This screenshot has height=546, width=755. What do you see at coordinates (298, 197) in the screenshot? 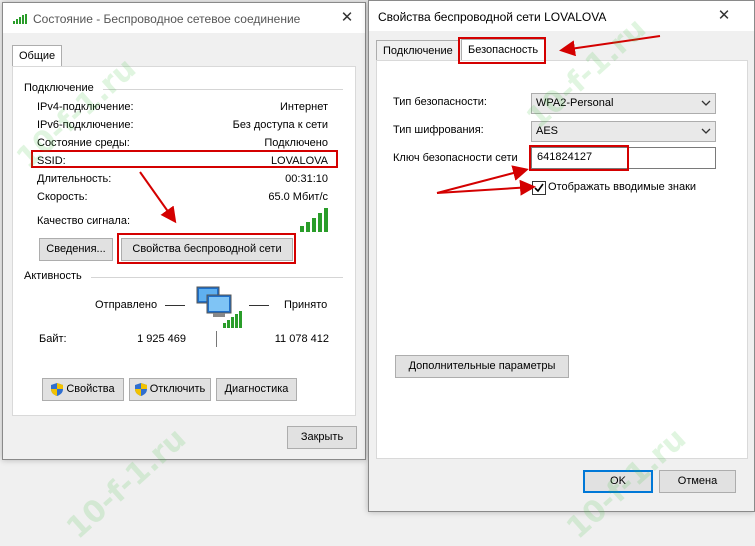
I see `speed-value: 65.0 Мбит/с` at bounding box center [298, 197].